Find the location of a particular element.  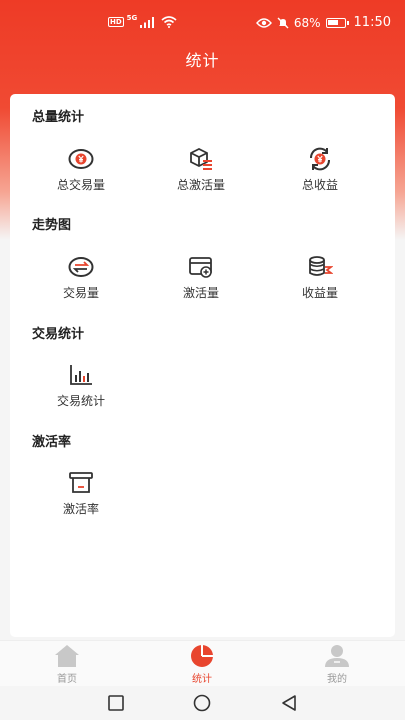

status-right: 68% 11:50 is located at coordinates (323, 22).